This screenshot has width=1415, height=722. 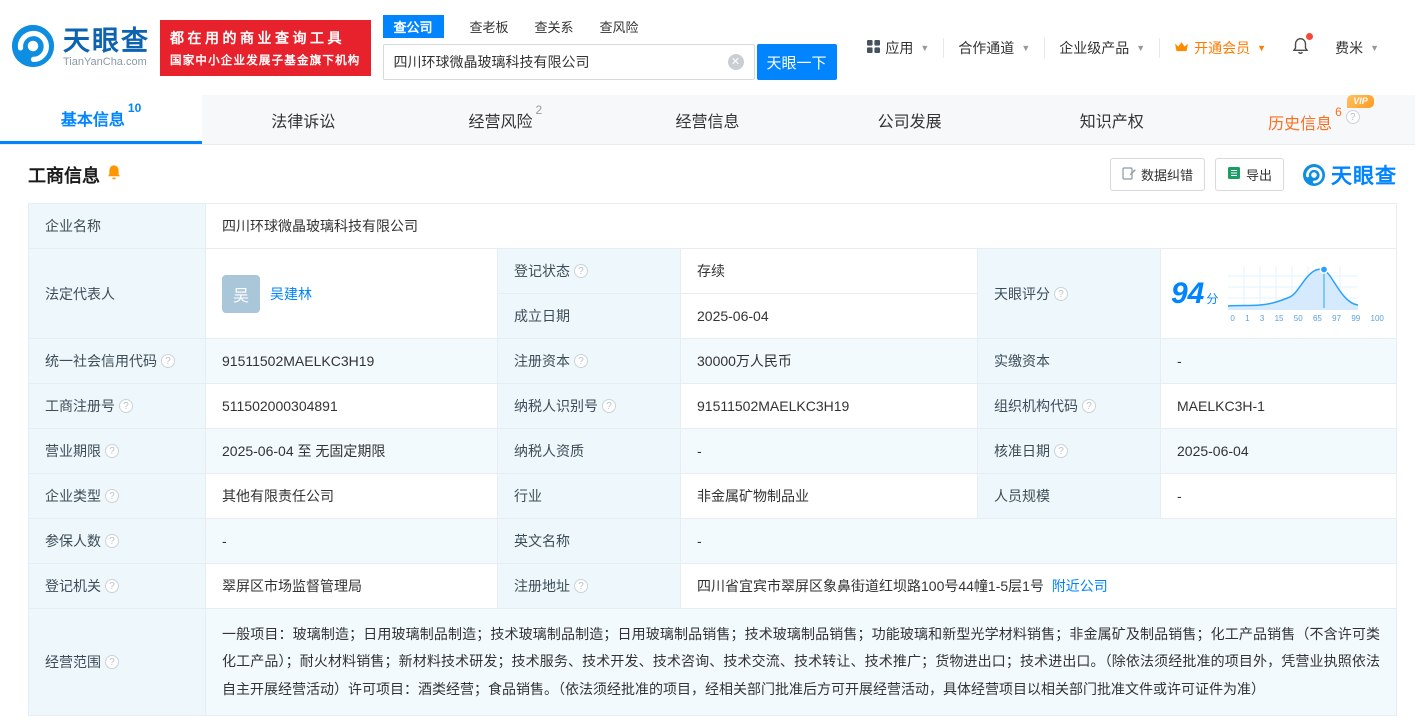 What do you see at coordinates (1278, 406) in the screenshot?
I see `org-code-value: MAELKC3H-1` at bounding box center [1278, 406].